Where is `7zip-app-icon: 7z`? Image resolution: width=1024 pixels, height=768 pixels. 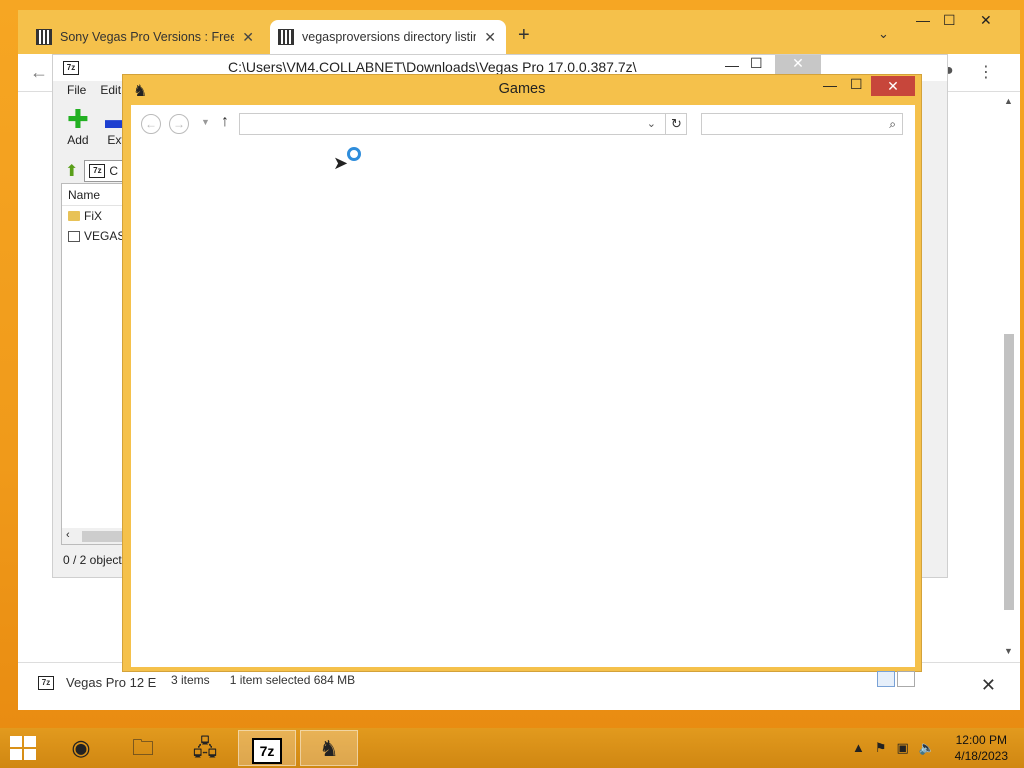
7zip-app-icon: 7z is located at coordinates (71, 68).